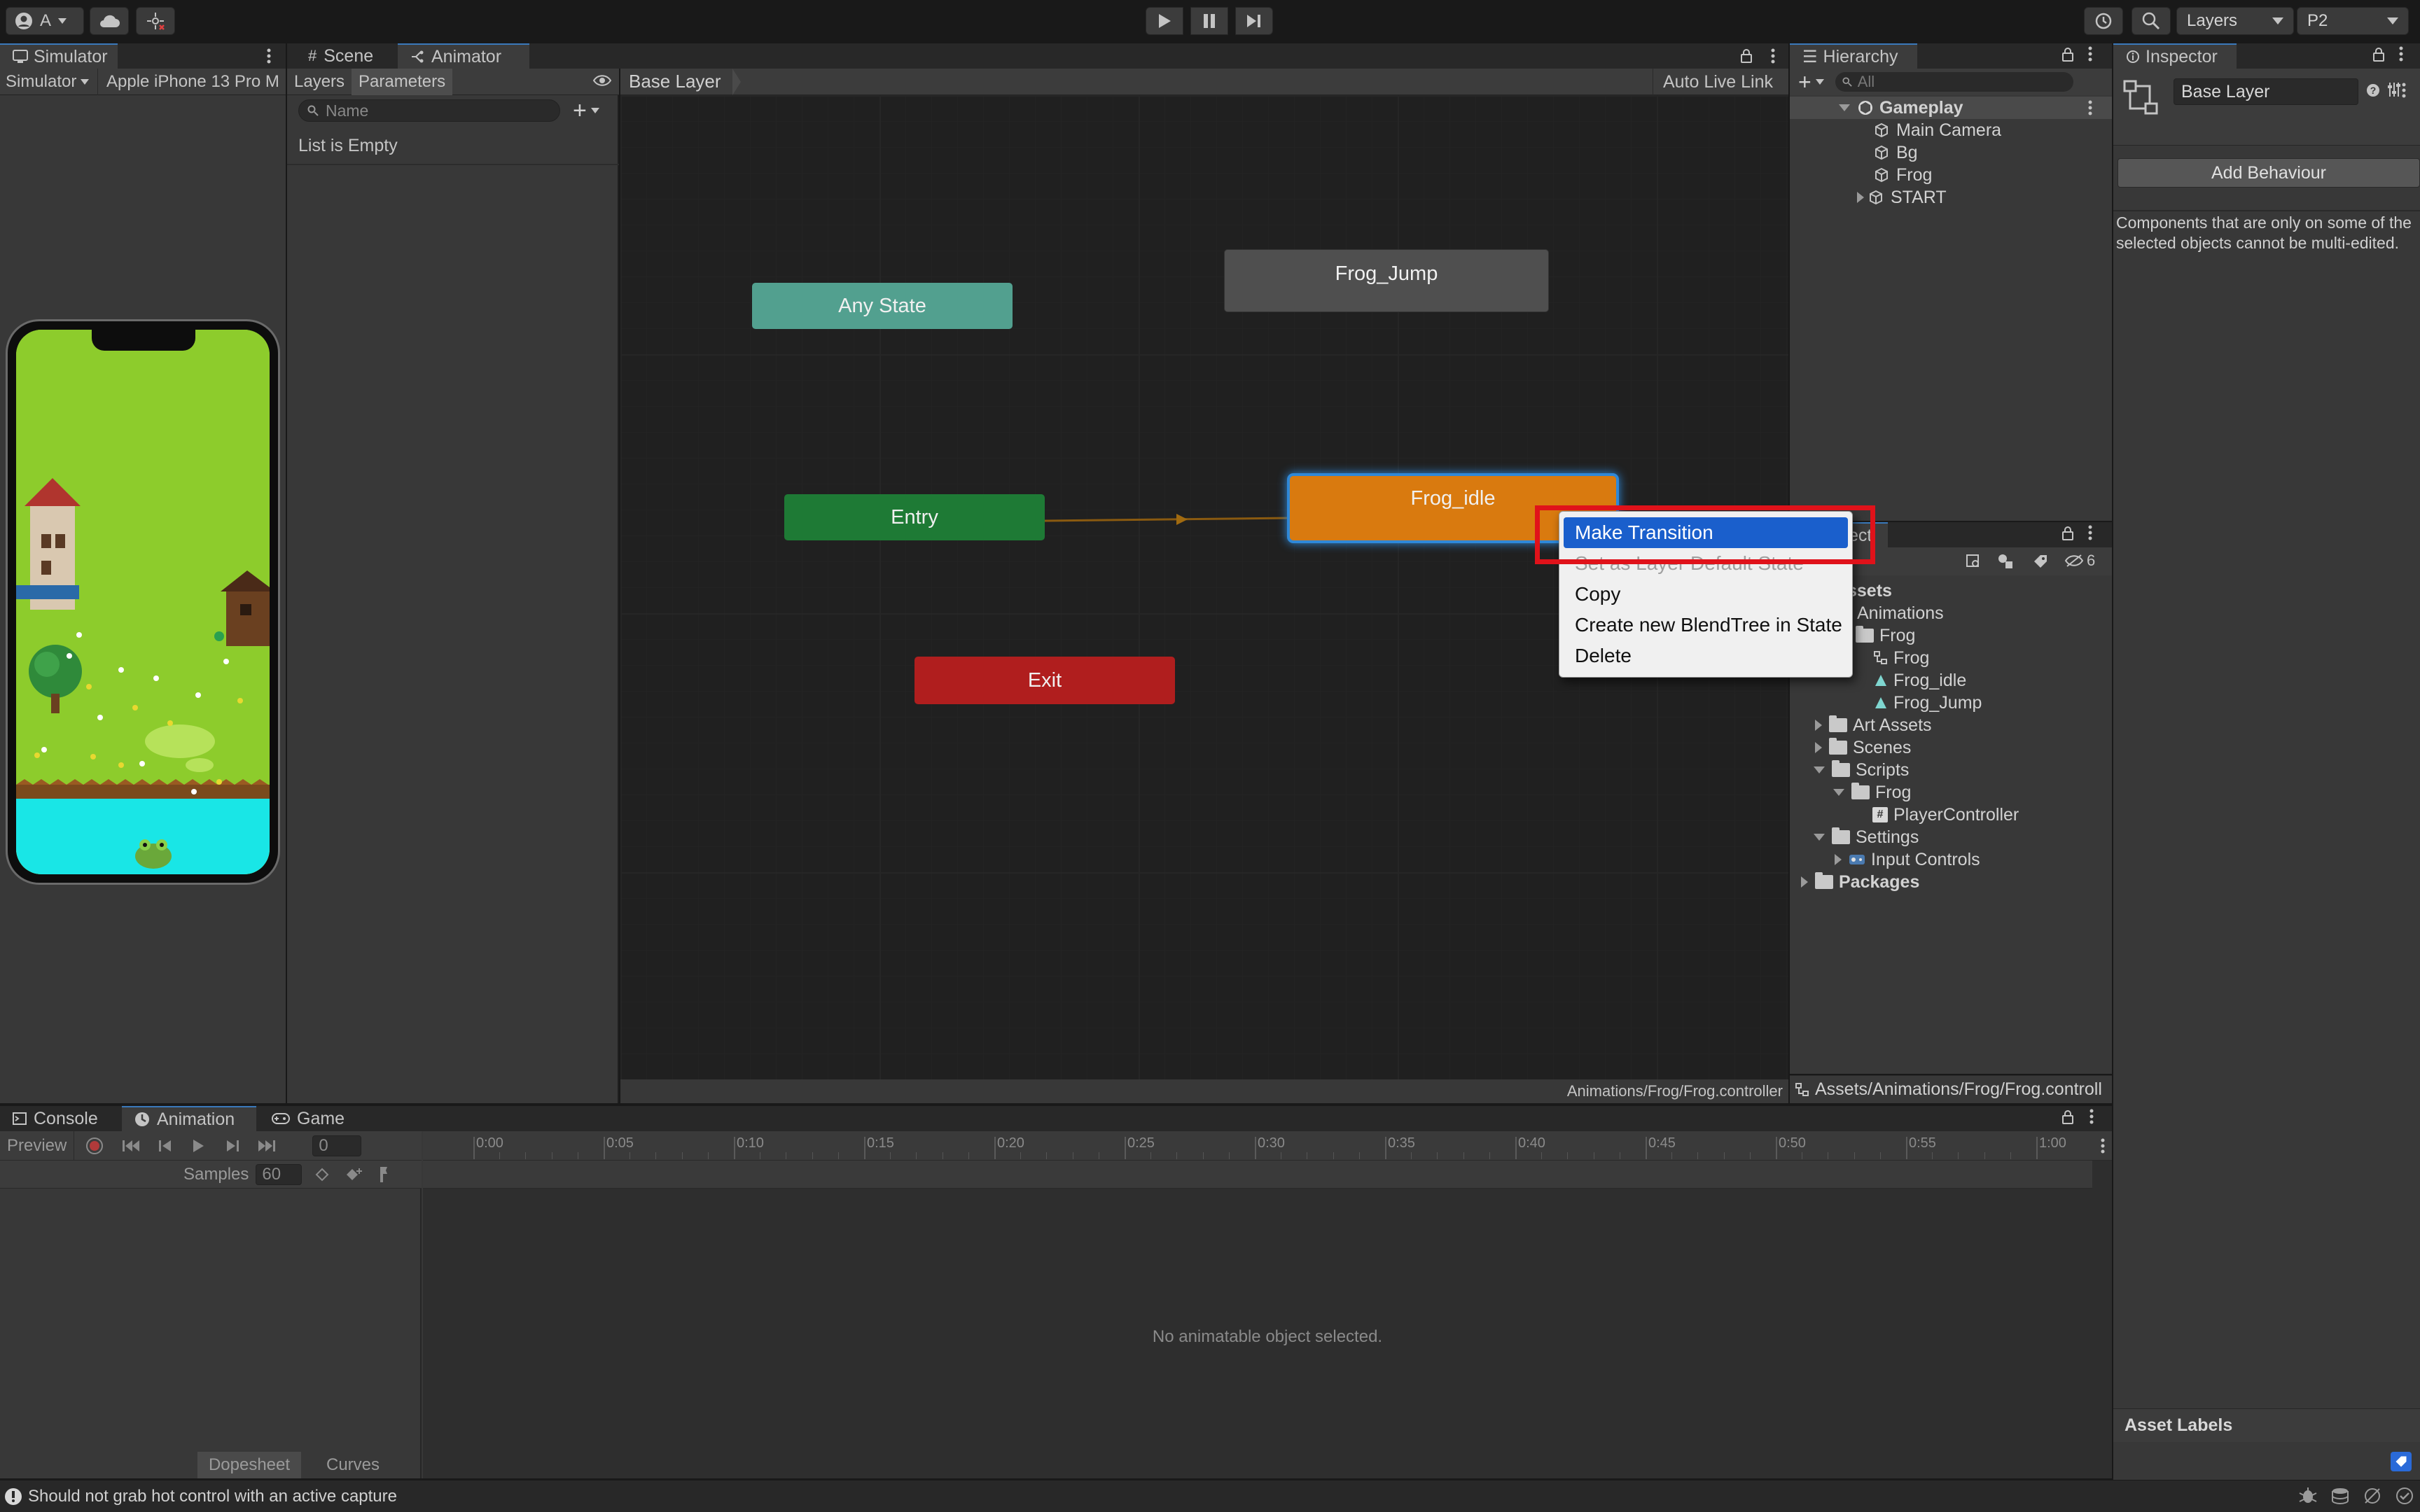 The image size is (2420, 1512). Describe the element at coordinates (1951, 703) in the screenshot. I see `project-asset-frog-jump: Frog_Jump` at that location.